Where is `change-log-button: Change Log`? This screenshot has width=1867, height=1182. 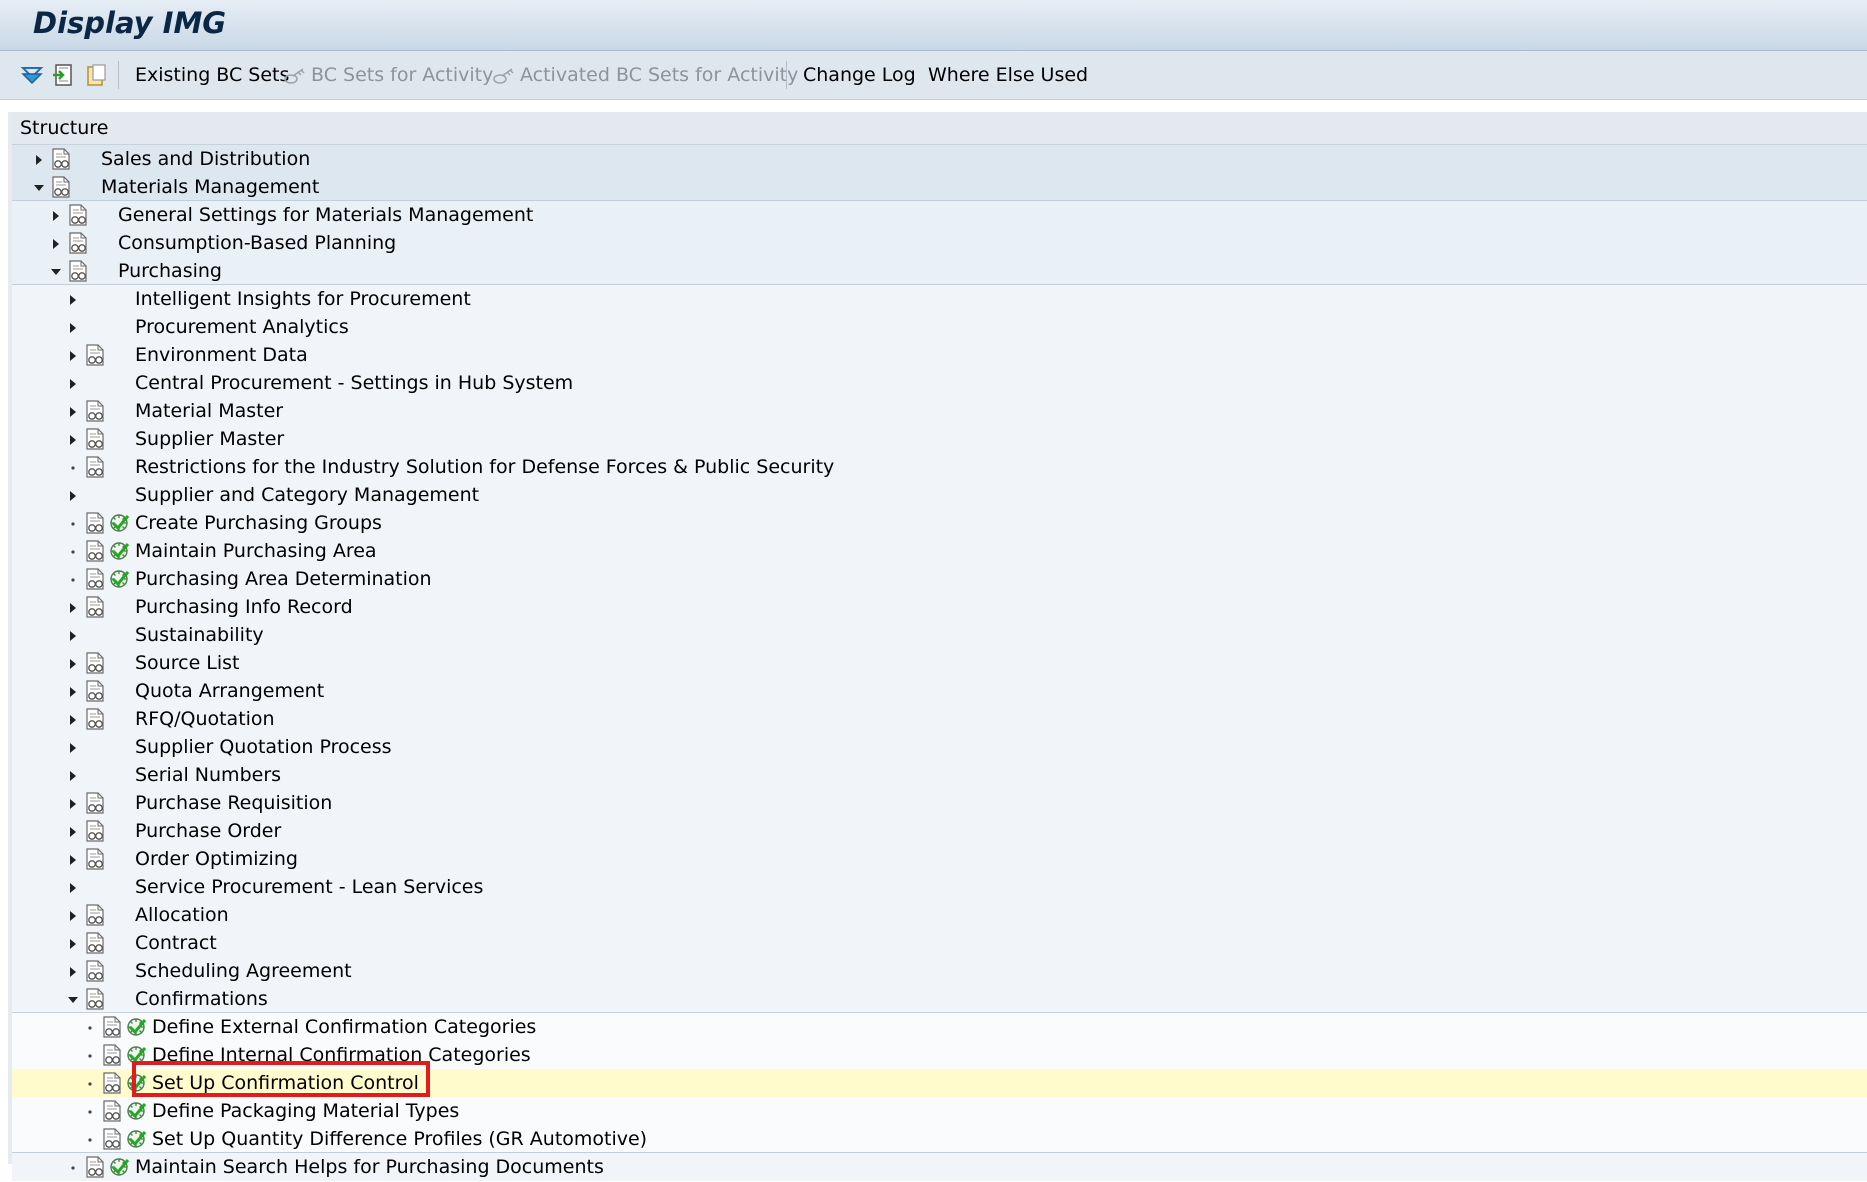 change-log-button: Change Log is located at coordinates (859, 75).